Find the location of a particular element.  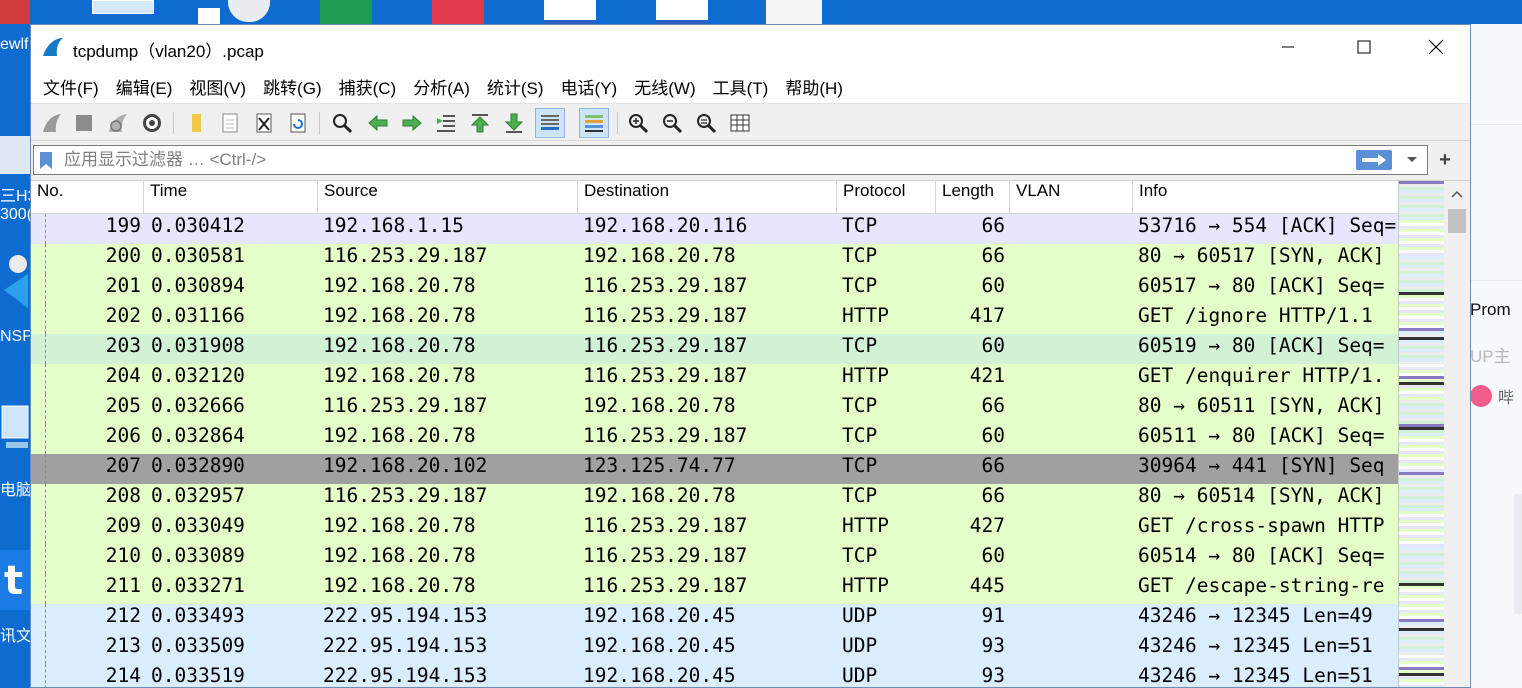

capture-options-gear-icon is located at coordinates (152, 123).